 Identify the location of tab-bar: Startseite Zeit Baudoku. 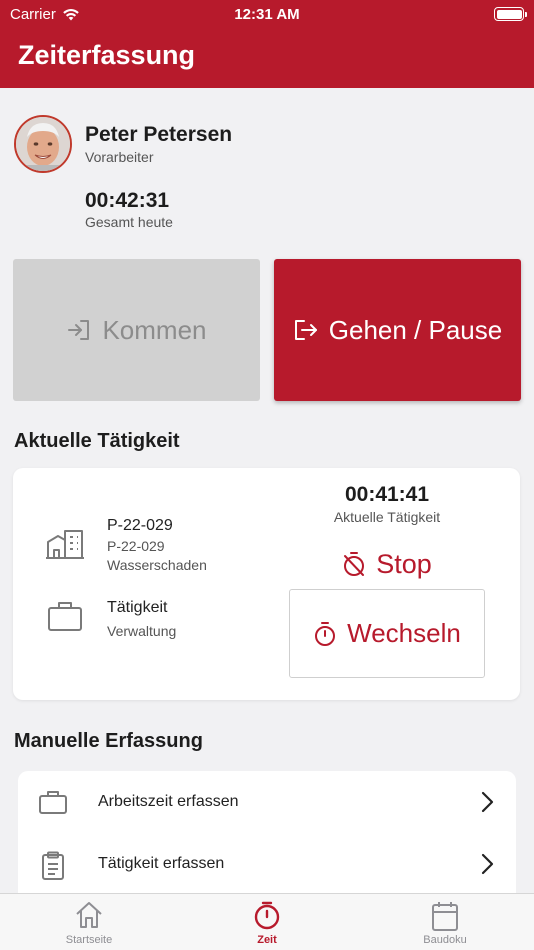
(267, 921).